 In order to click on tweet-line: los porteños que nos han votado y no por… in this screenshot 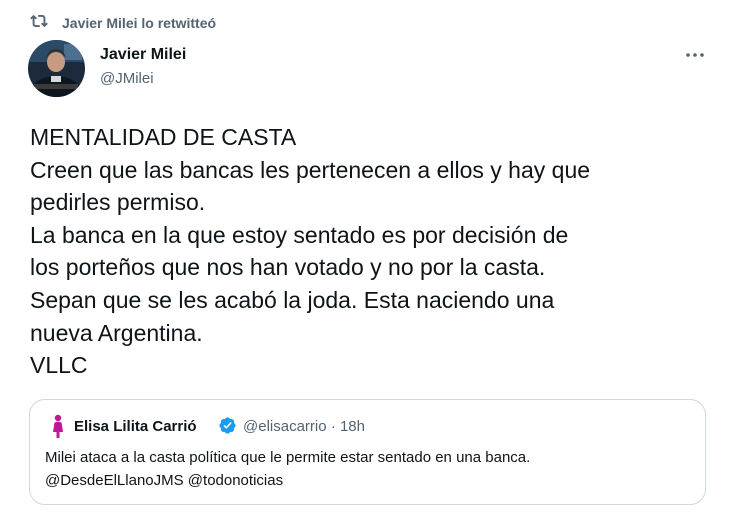, I will do `click(288, 267)`.